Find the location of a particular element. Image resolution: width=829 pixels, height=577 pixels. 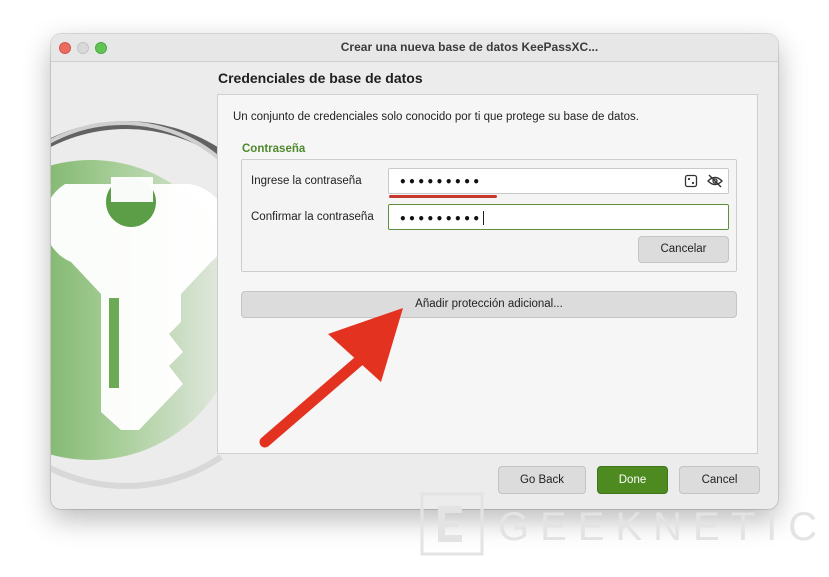

eye-slash-icon is located at coordinates (715, 181).